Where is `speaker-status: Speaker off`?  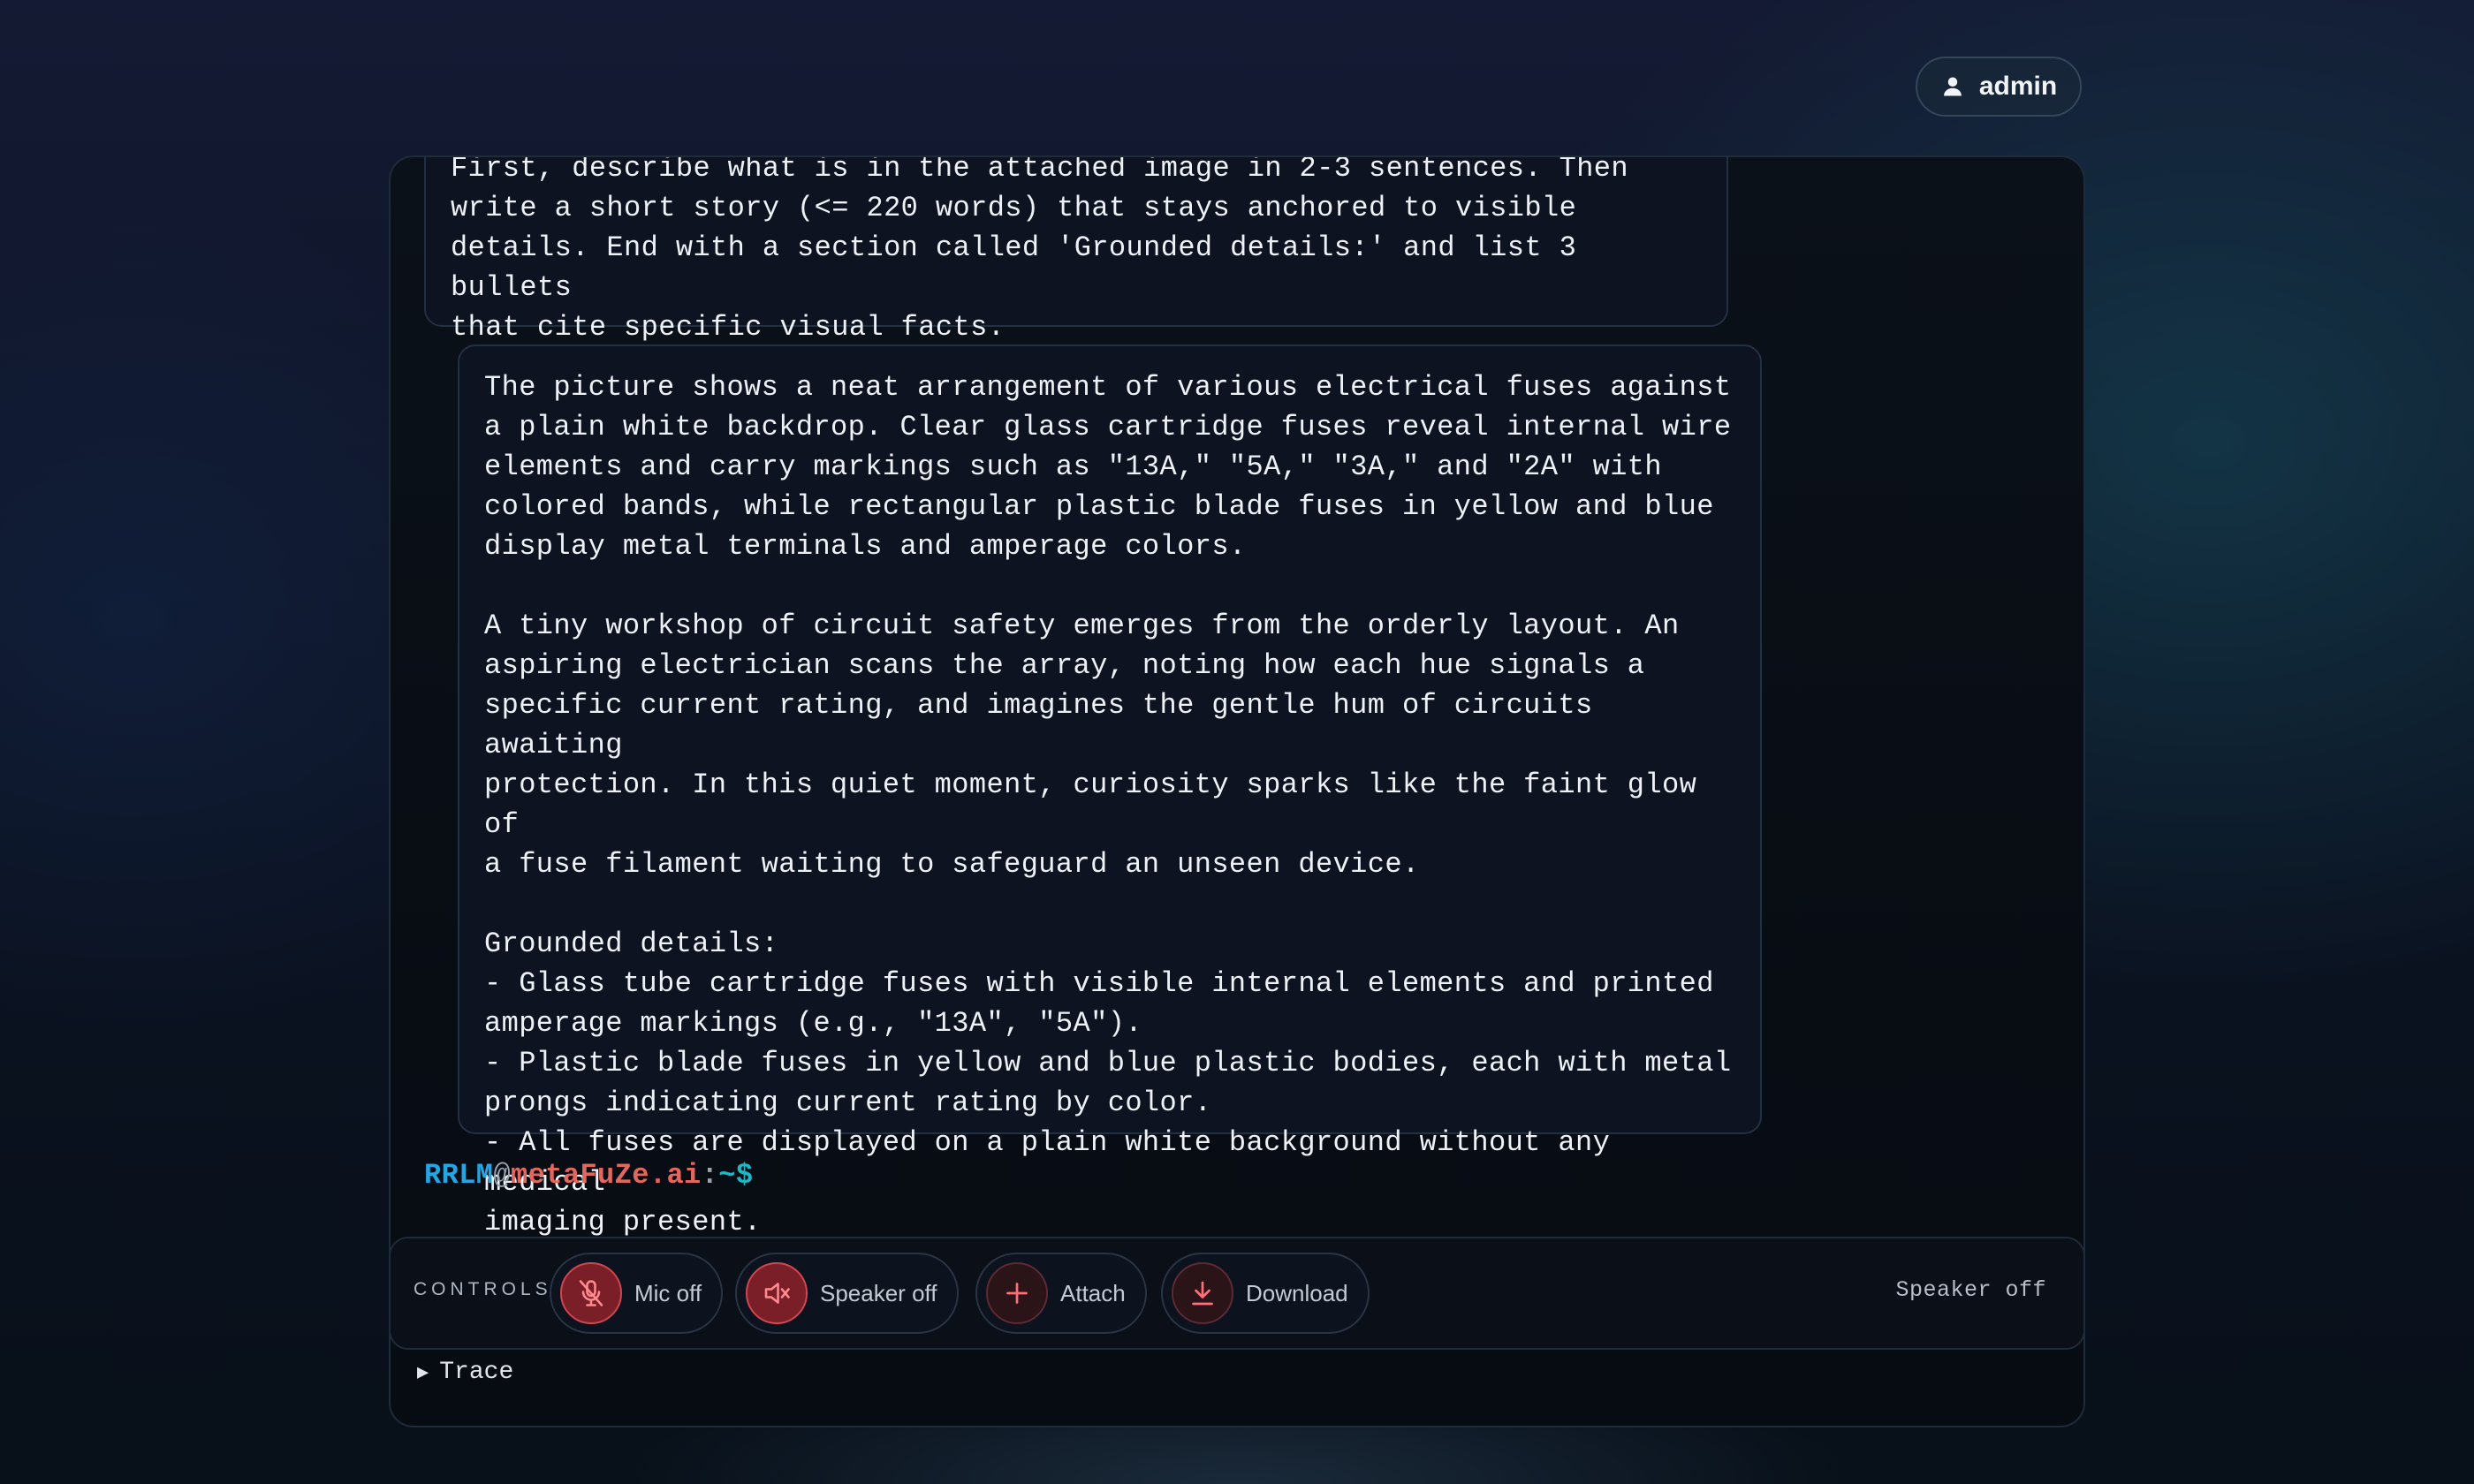 speaker-status: Speaker off is located at coordinates (1970, 1290).